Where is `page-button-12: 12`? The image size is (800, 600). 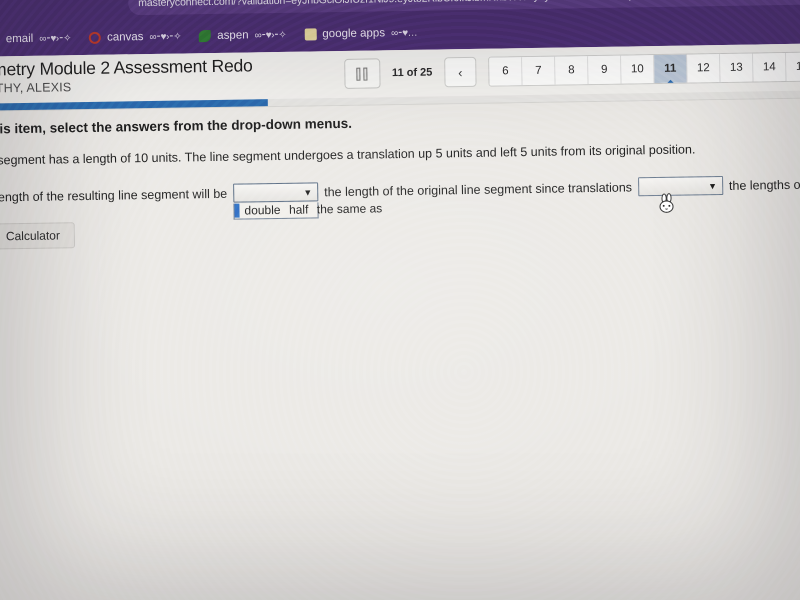 page-button-12: 12 is located at coordinates (704, 68).